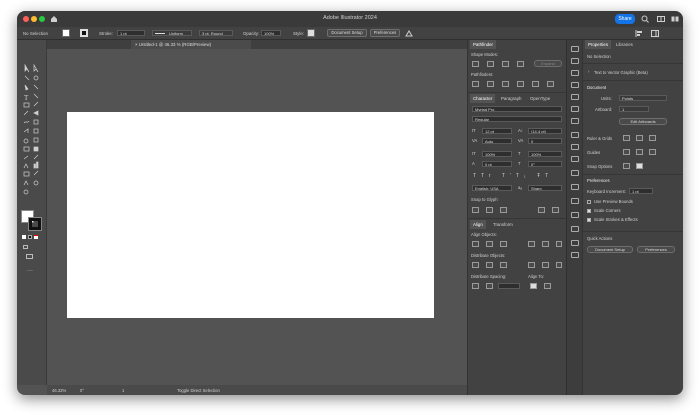 Image resolution: width=700 pixels, height=415 pixels. Describe the element at coordinates (540, 98) in the screenshot. I see `tab-opentype: OpenType` at that location.